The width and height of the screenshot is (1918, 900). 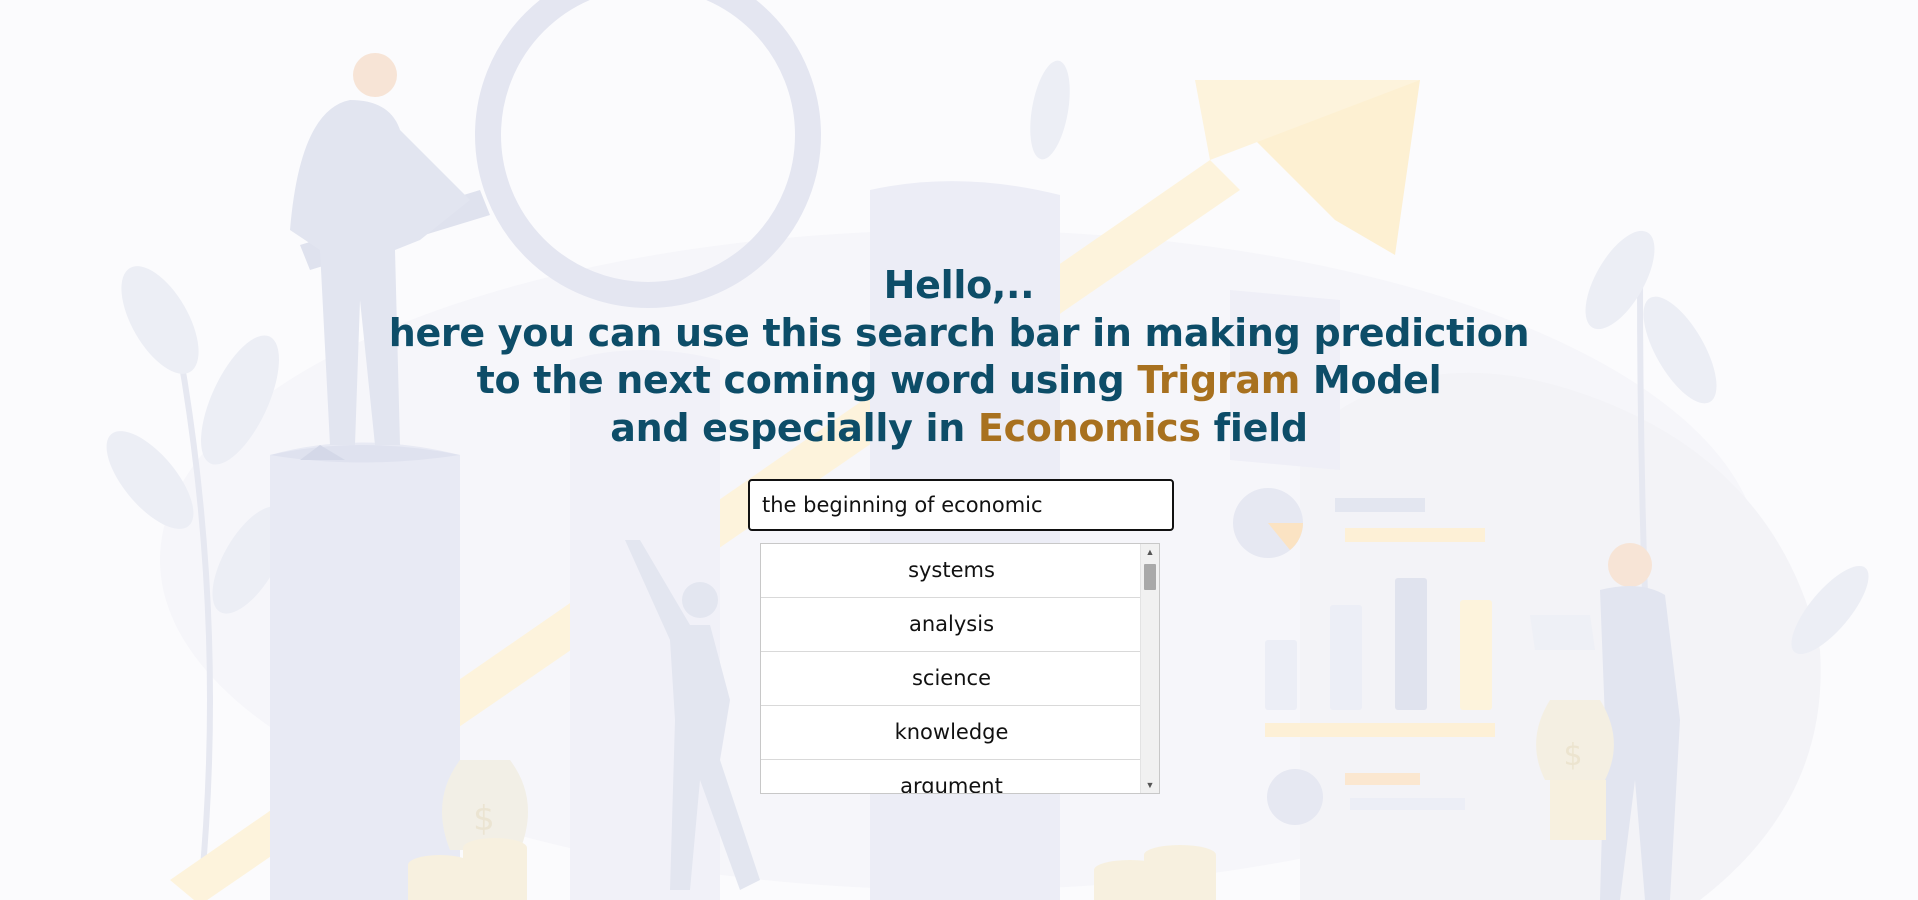 What do you see at coordinates (1371, 380) in the screenshot?
I see `intro-line-3-suffix: Model` at bounding box center [1371, 380].